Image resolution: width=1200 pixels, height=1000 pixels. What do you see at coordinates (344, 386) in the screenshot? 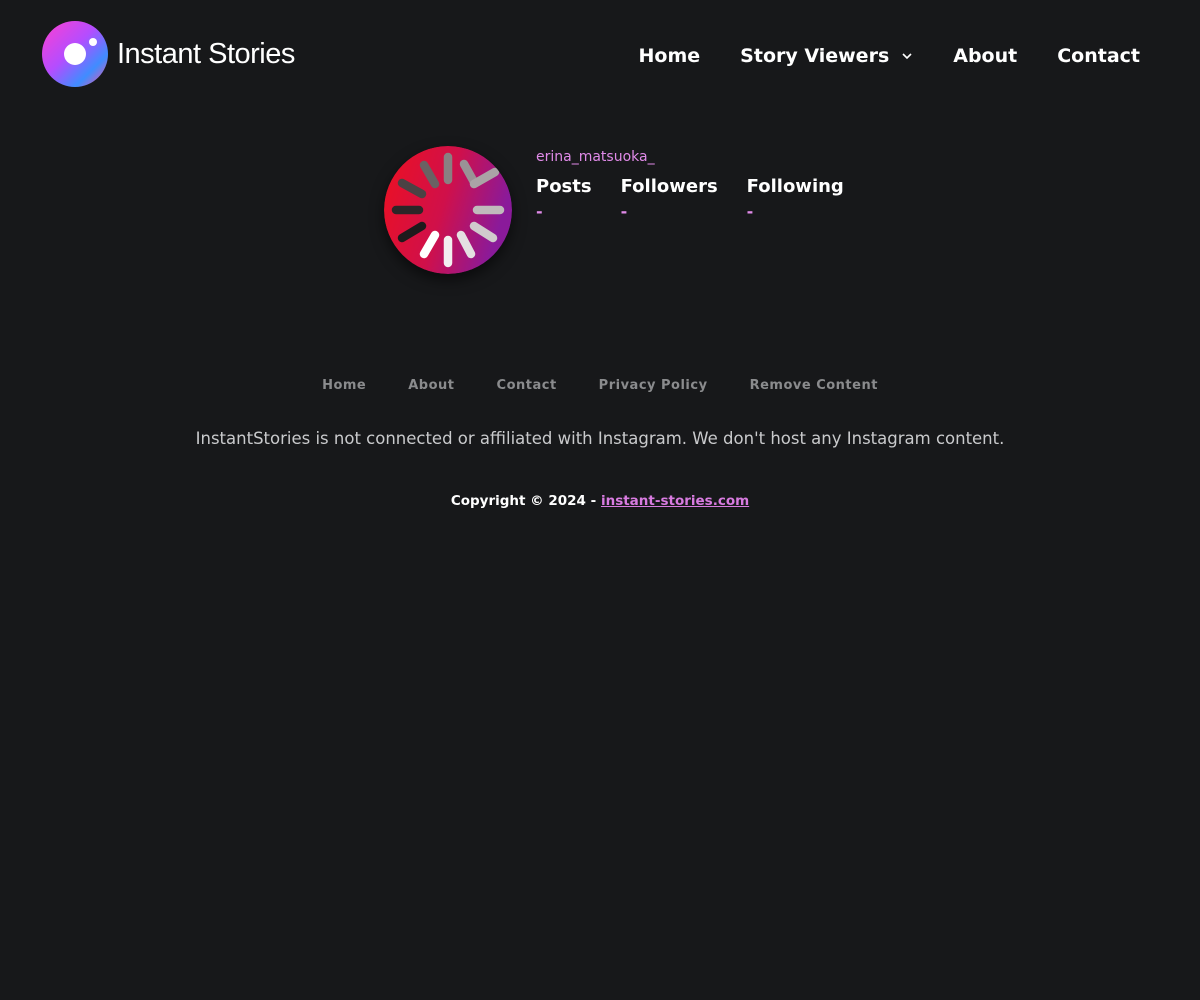
I see `footer-link-home: Home` at bounding box center [344, 386].